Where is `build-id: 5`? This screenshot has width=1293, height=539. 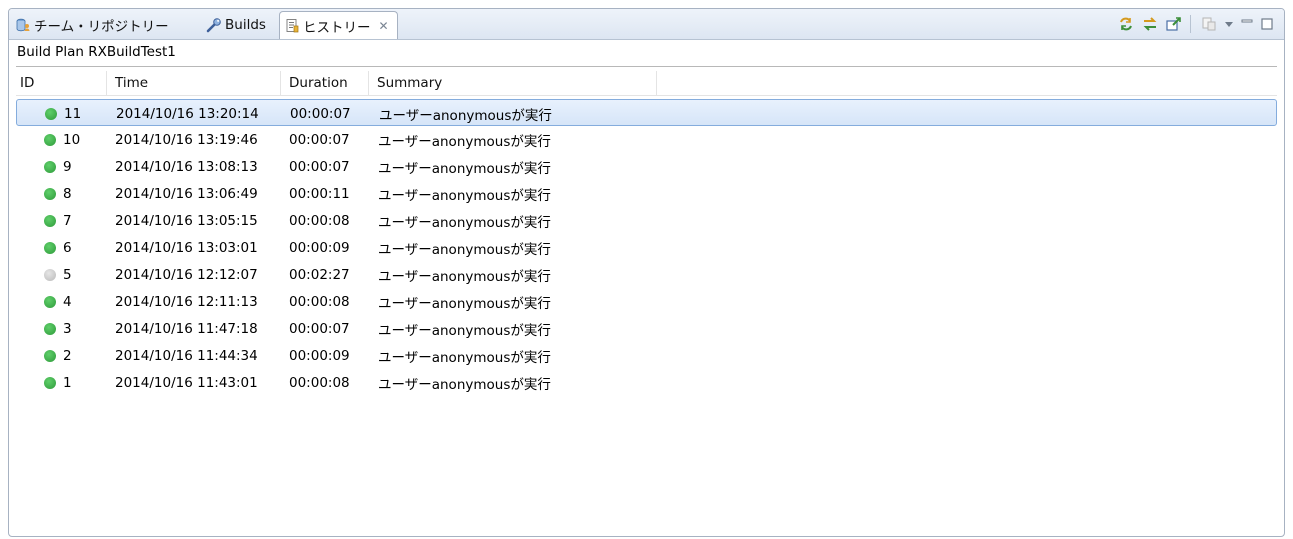 build-id: 5 is located at coordinates (67, 274).